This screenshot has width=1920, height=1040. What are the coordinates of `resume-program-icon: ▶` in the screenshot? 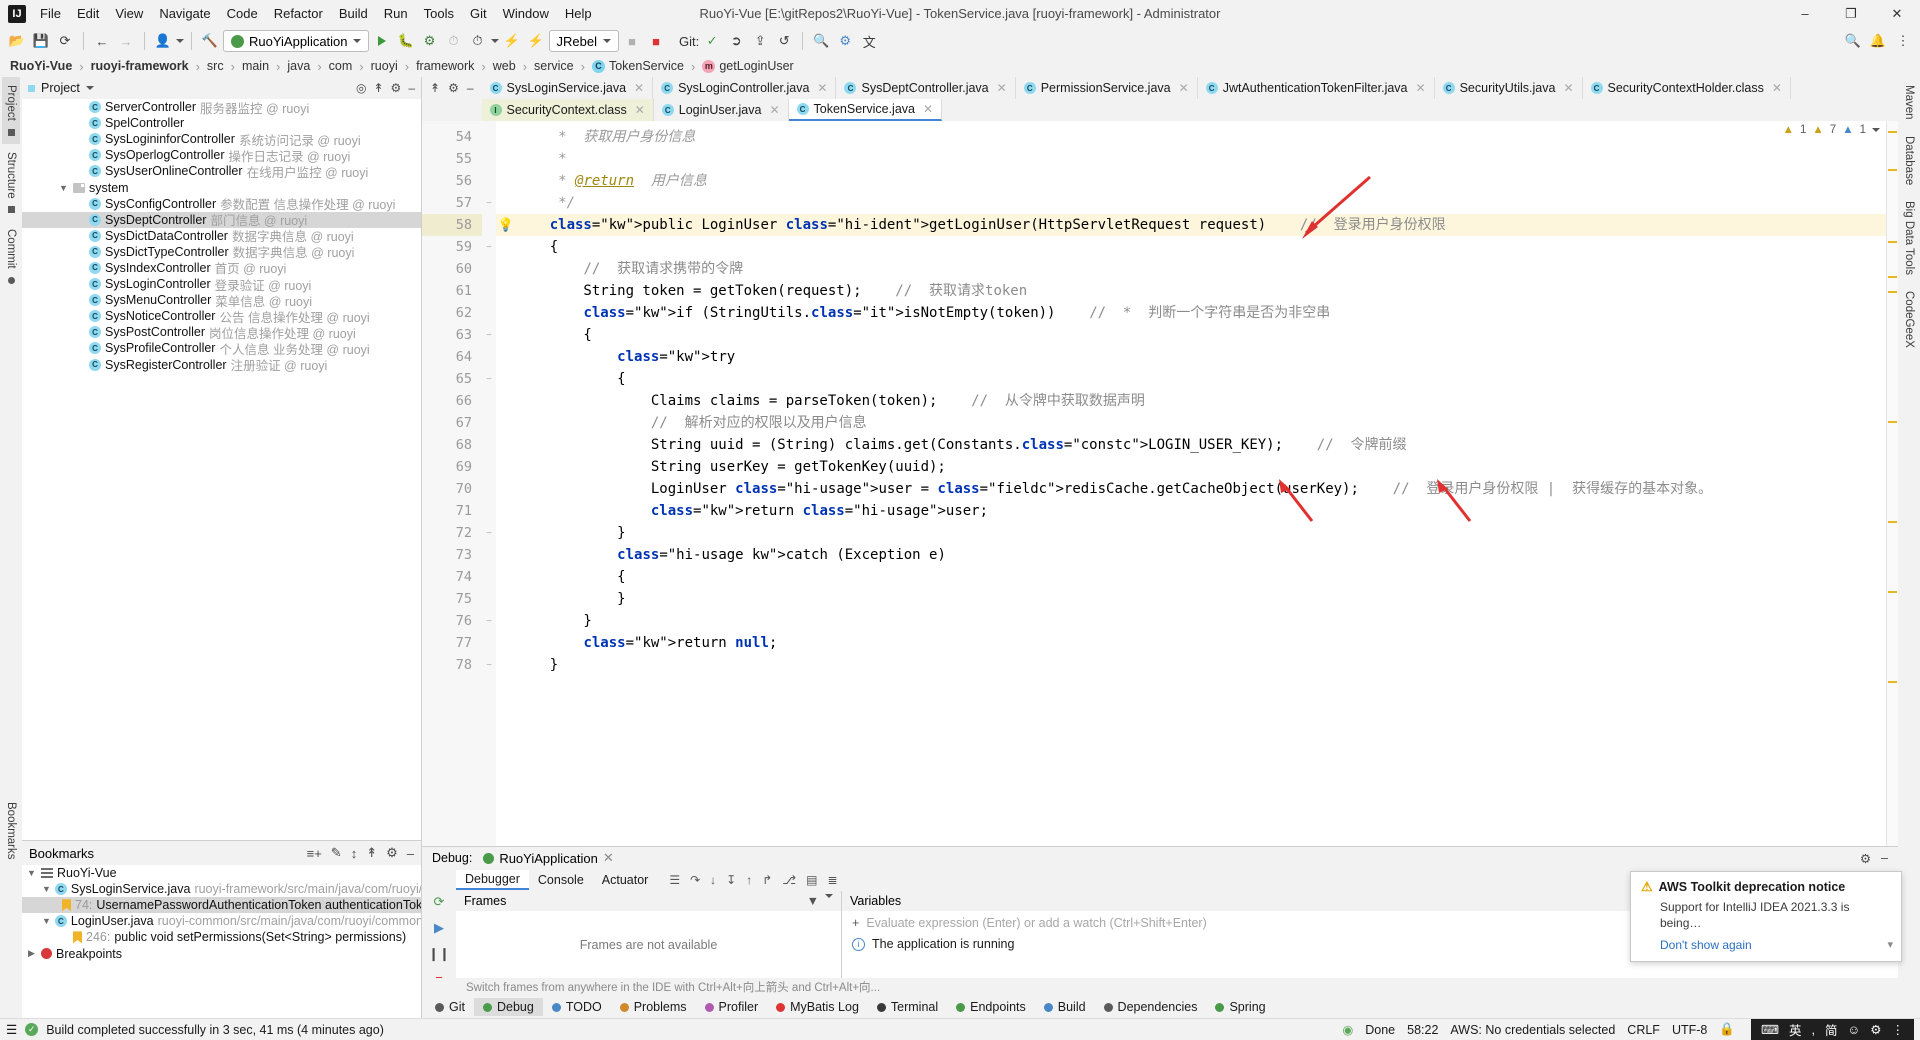 It's located at (439, 928).